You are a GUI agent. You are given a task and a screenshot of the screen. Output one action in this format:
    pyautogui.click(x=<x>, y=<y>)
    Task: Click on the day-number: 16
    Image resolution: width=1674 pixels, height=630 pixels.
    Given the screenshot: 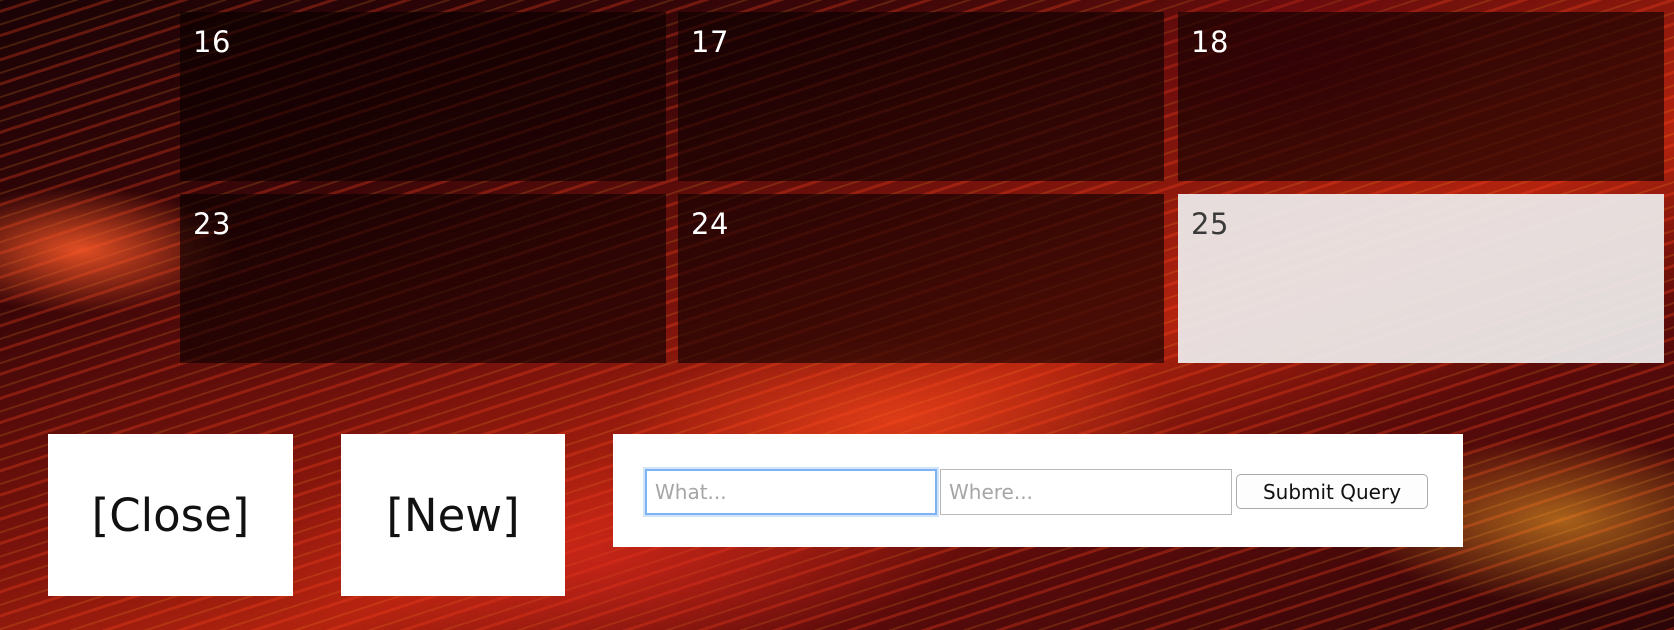 What is the action you would take?
    pyautogui.click(x=212, y=42)
    